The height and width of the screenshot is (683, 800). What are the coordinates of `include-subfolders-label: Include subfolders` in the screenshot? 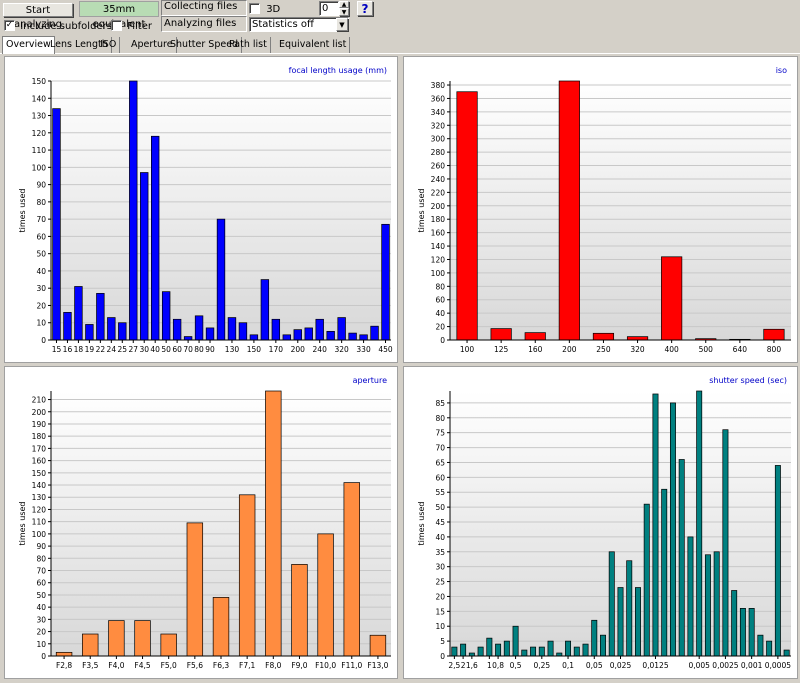 It's located at (66, 26).